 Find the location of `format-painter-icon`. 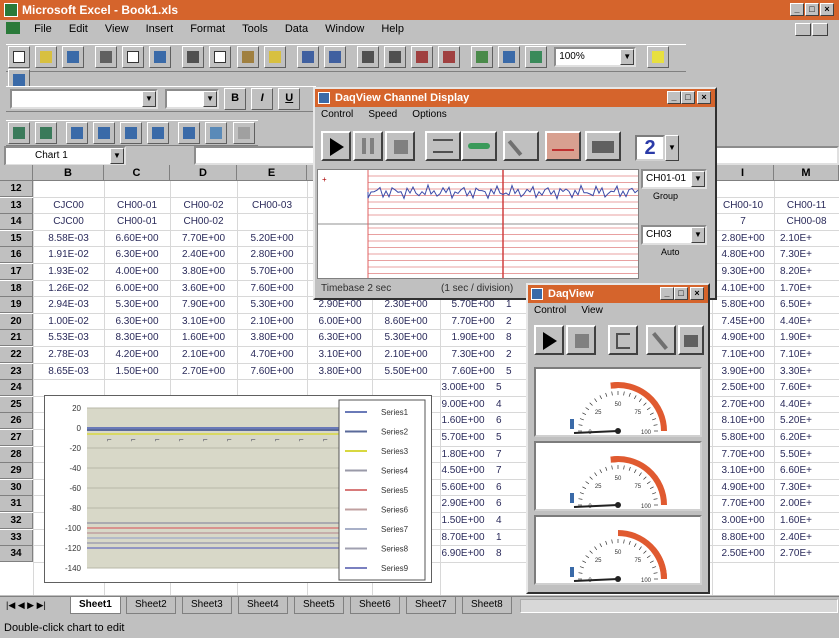

format-painter-icon is located at coordinates (274, 57).